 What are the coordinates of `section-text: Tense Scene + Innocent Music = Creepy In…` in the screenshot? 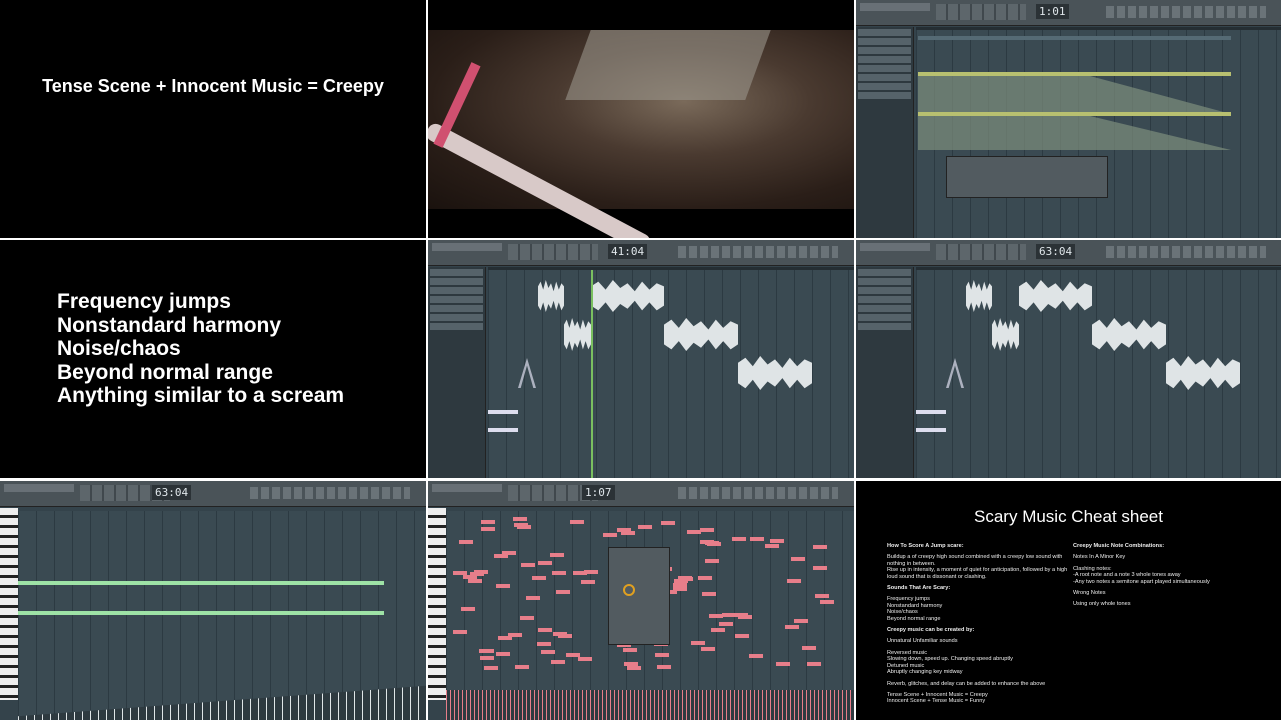 It's located at (937, 698).